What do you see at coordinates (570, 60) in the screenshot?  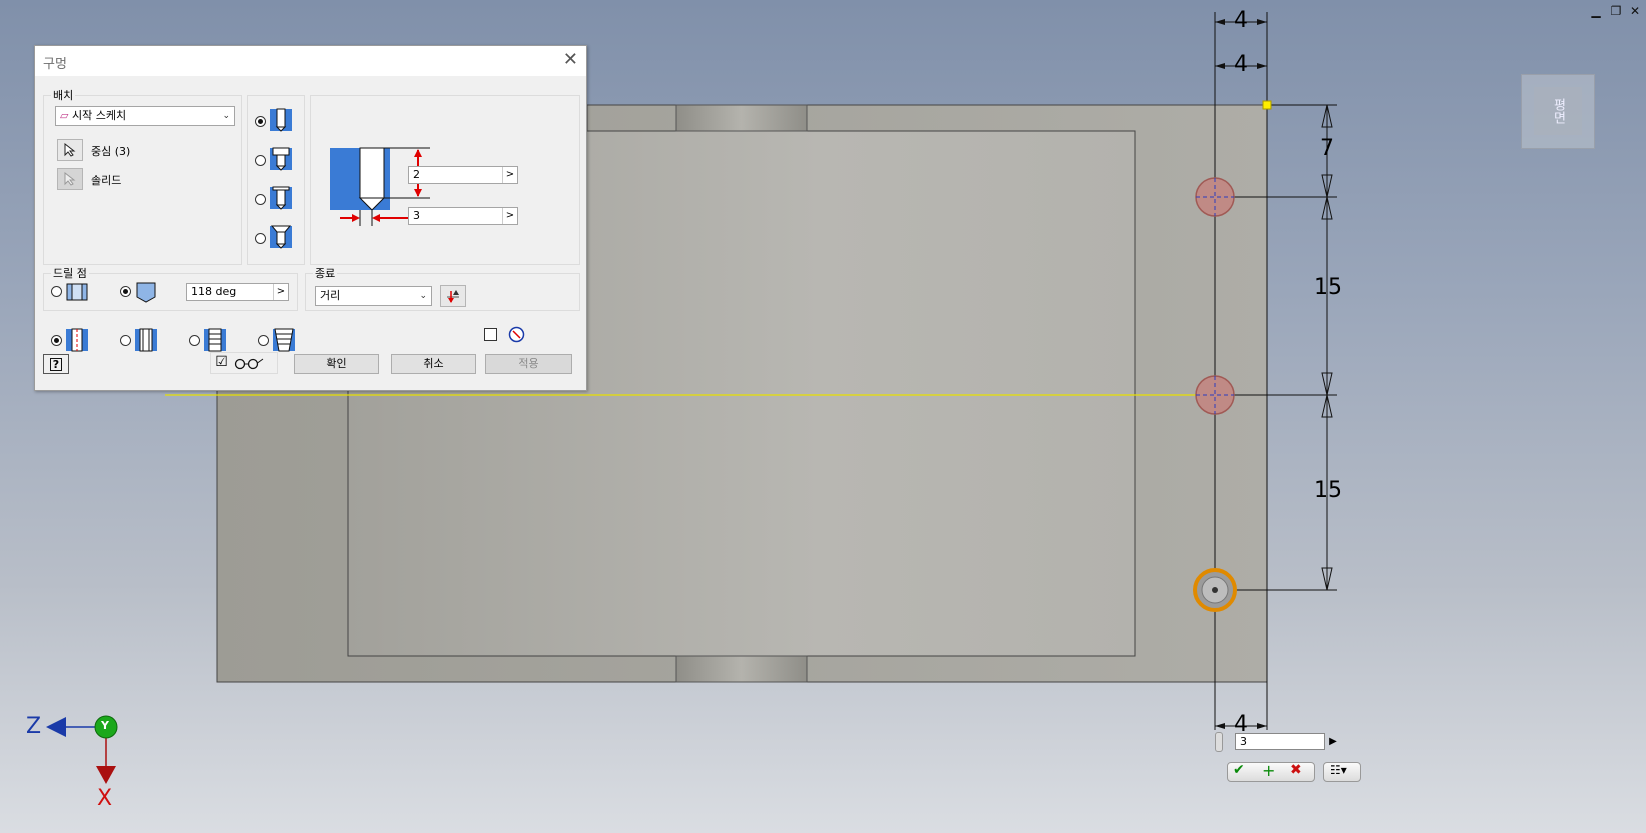 I see `dialog-close-button: ✕` at bounding box center [570, 60].